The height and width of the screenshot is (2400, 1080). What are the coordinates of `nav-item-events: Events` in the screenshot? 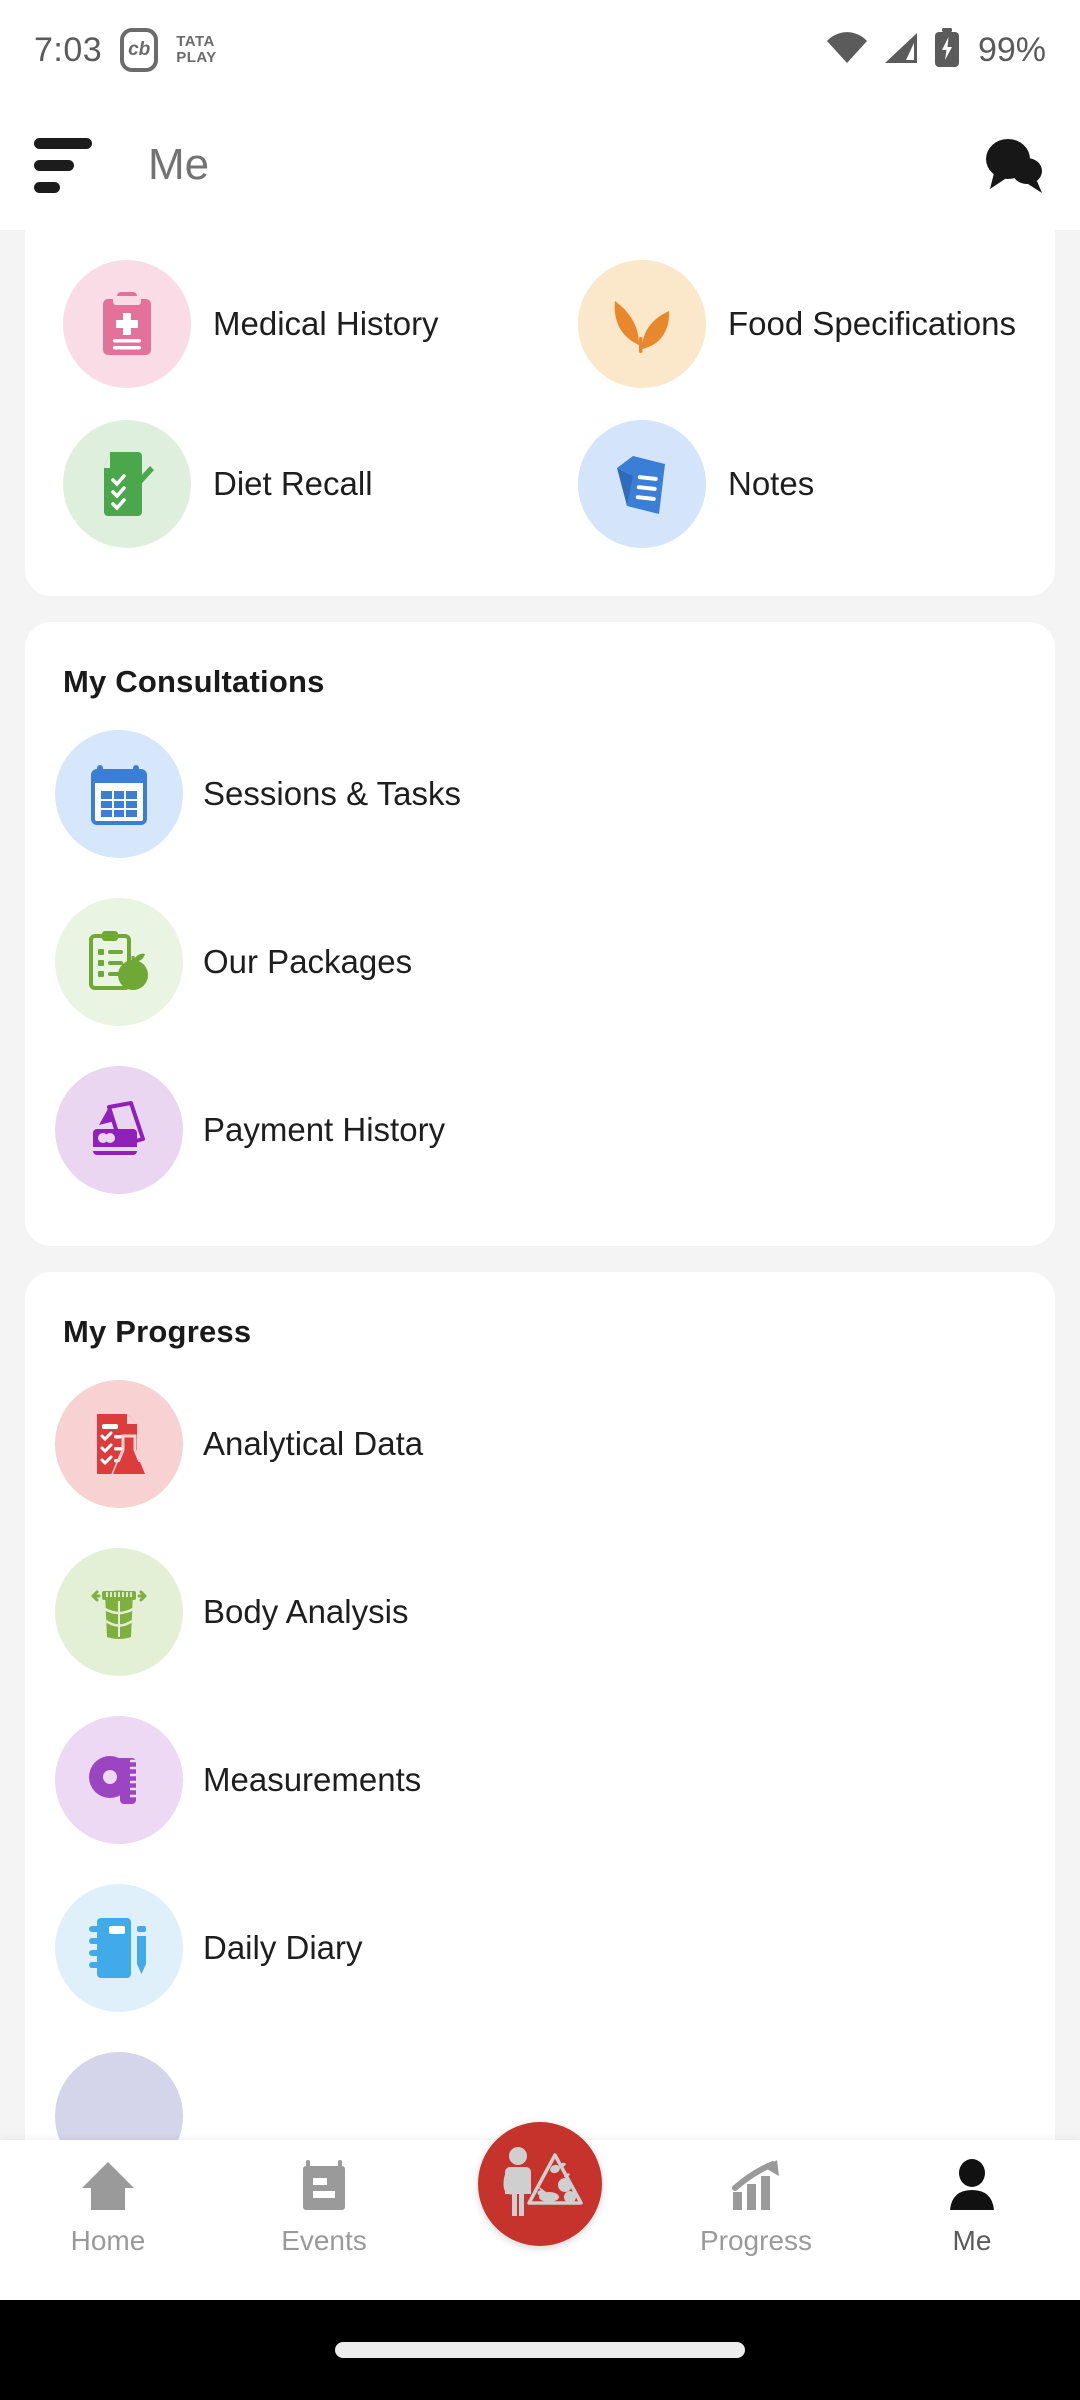 It's located at (324, 2198).